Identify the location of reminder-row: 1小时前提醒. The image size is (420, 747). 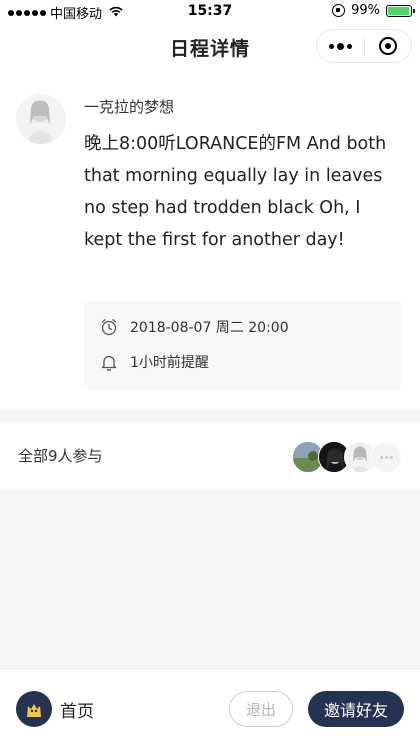
(154, 362).